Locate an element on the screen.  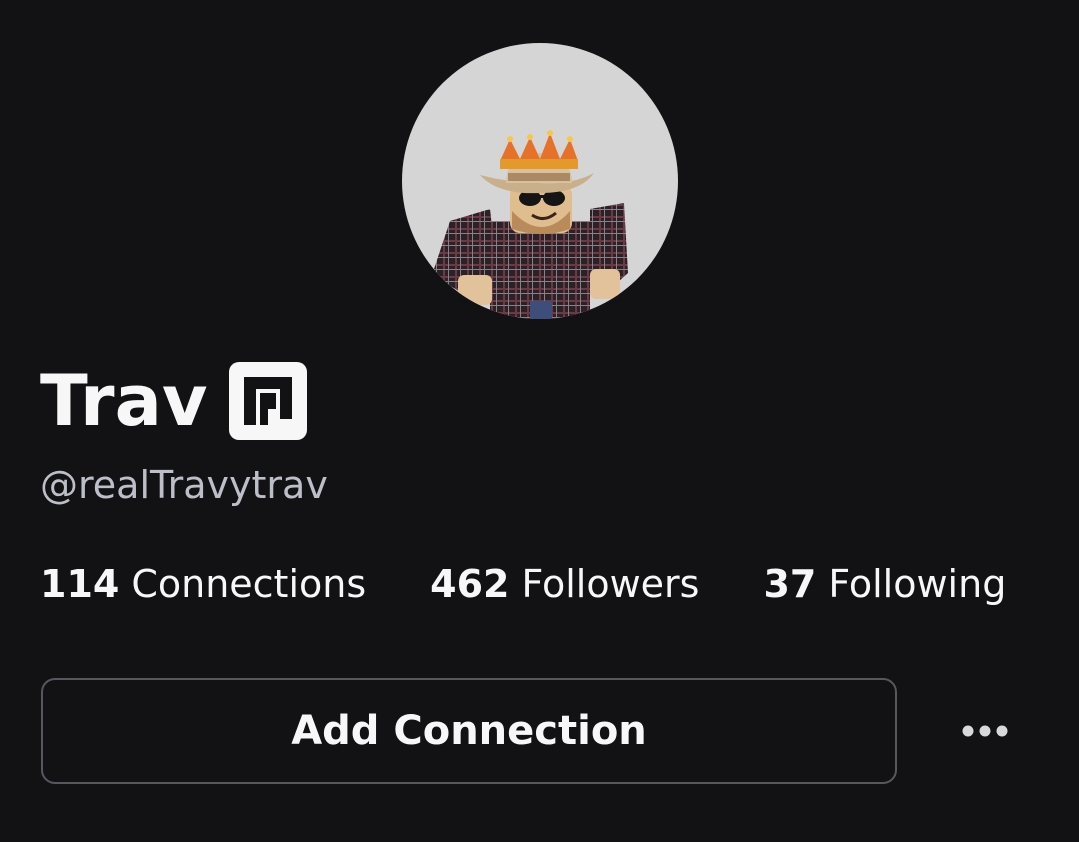
display-name-row: Trav is located at coordinates (174, 401).